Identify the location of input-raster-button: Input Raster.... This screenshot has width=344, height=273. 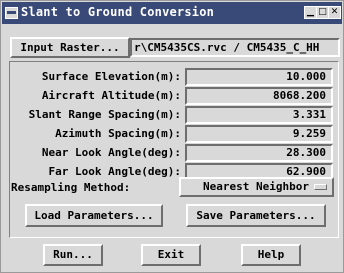
(70, 47).